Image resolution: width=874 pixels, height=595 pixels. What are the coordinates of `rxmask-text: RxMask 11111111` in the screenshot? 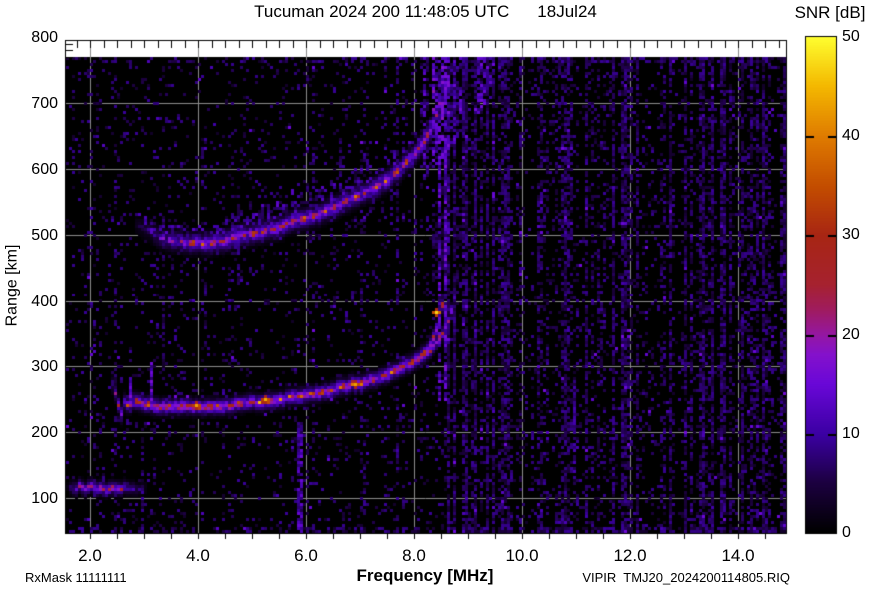 It's located at (76, 577).